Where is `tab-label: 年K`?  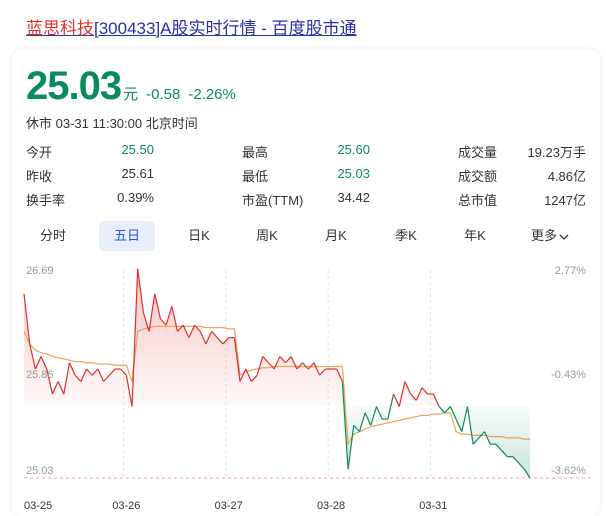 tab-label: 年K is located at coordinates (475, 235).